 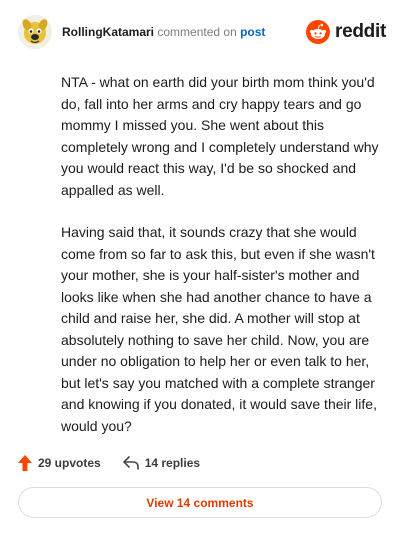 I want to click on upvote-button: 29 upvotes, so click(x=59, y=463).